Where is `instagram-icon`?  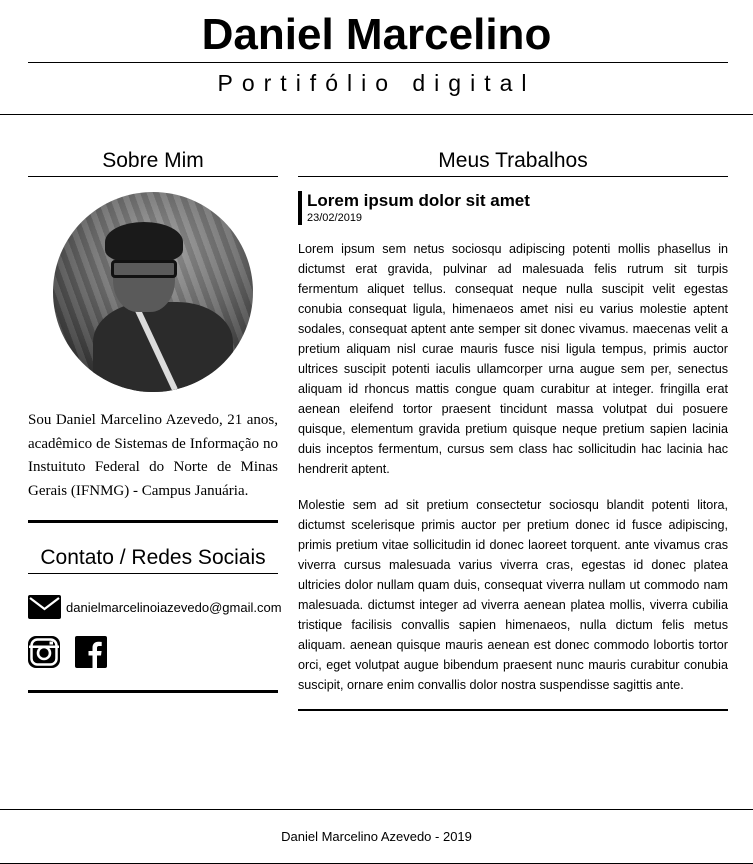
instagram-icon is located at coordinates (44, 652).